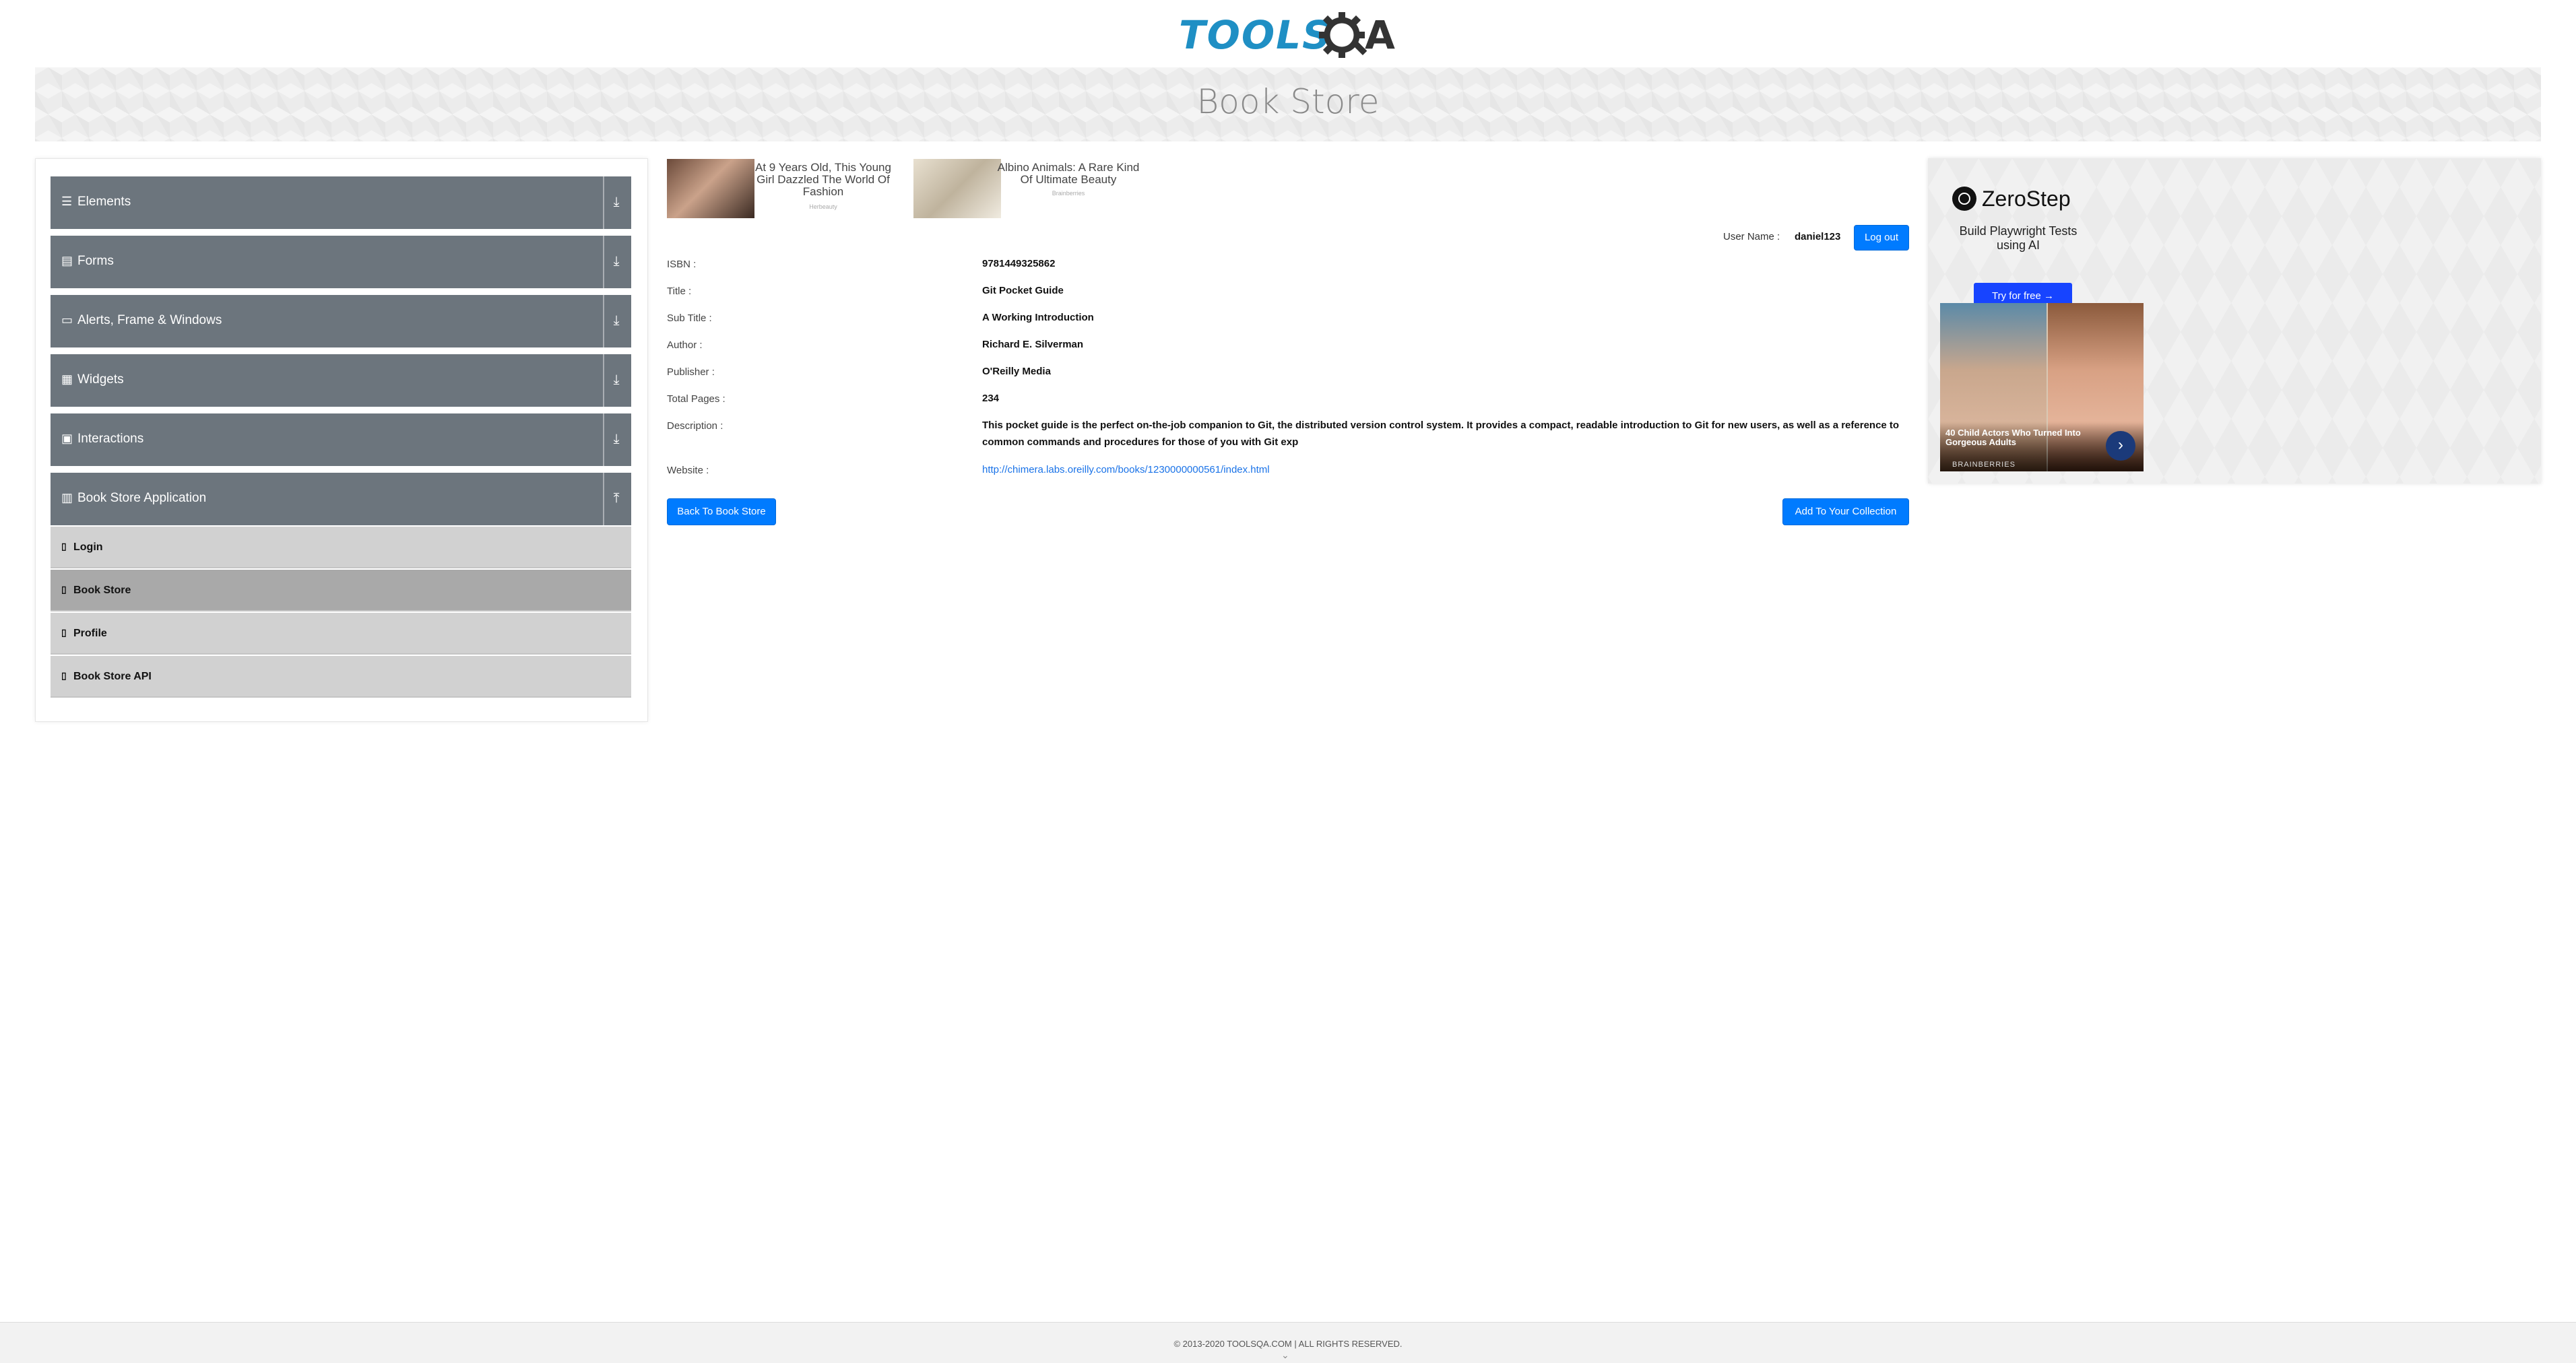  What do you see at coordinates (1068, 194) in the screenshot?
I see `ad-source: Brainberries` at bounding box center [1068, 194].